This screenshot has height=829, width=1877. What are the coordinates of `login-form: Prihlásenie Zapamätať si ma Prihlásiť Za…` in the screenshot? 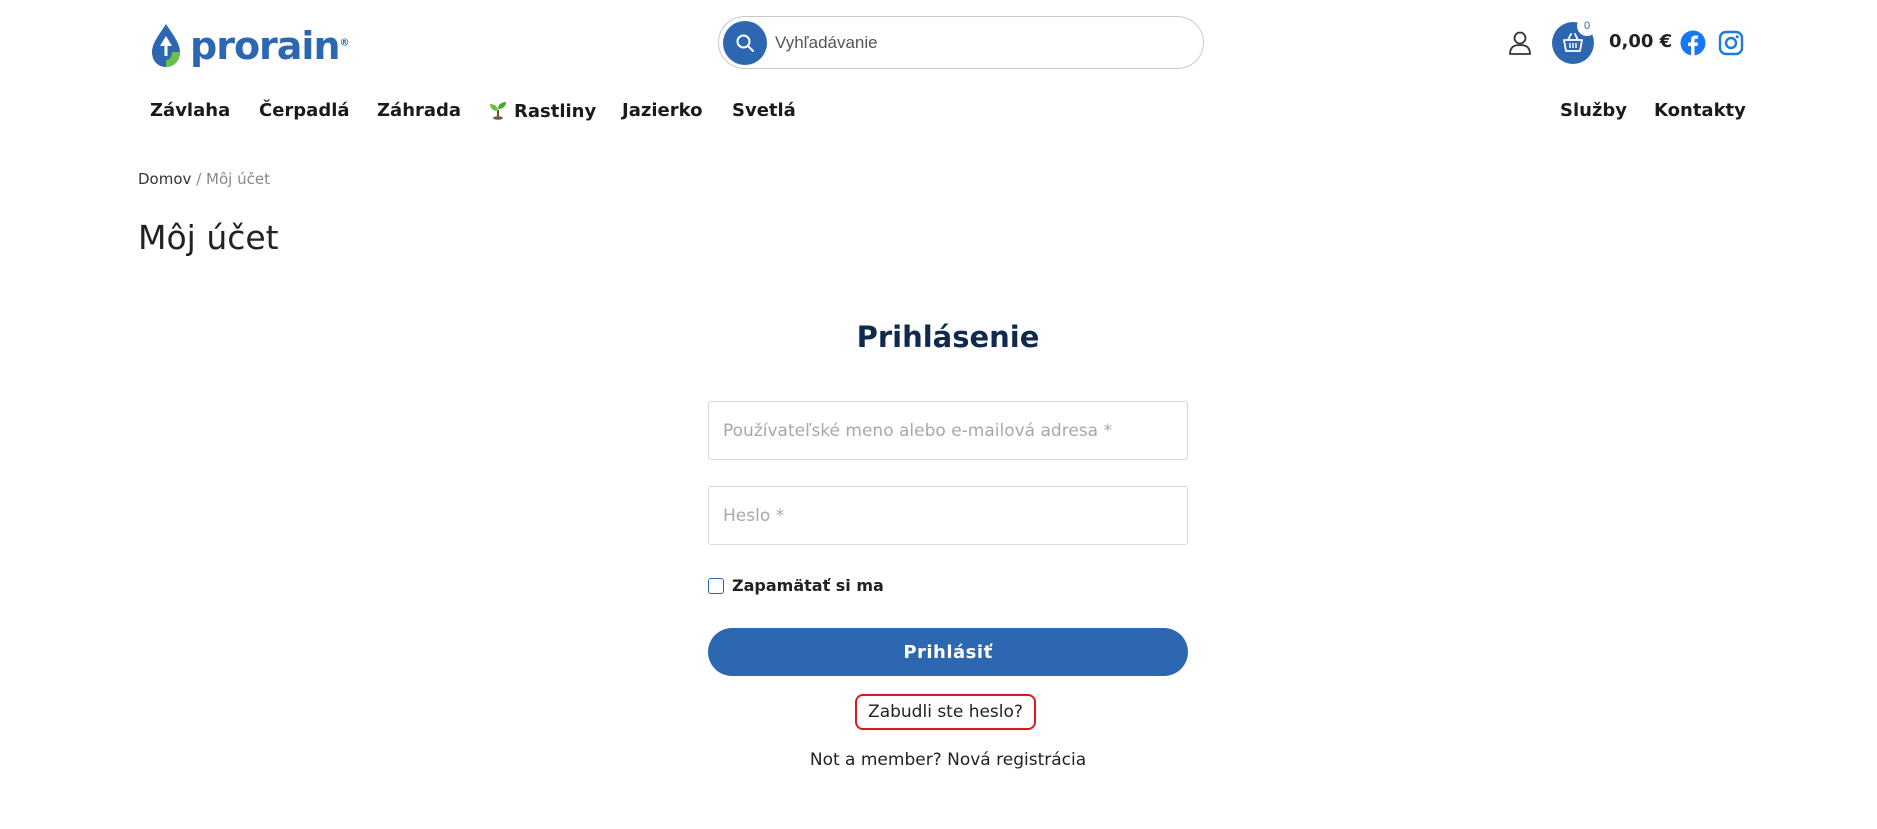 It's located at (948, 545).